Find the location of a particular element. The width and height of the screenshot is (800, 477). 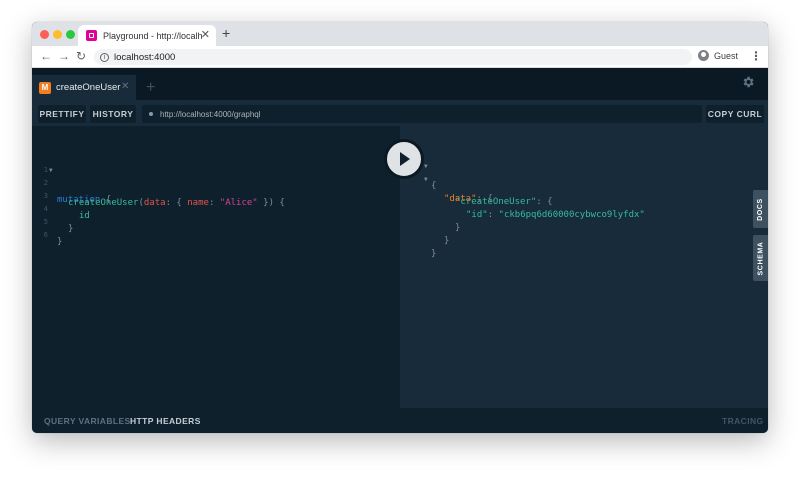

back-arrow-icon: ← is located at coordinates (46, 56).